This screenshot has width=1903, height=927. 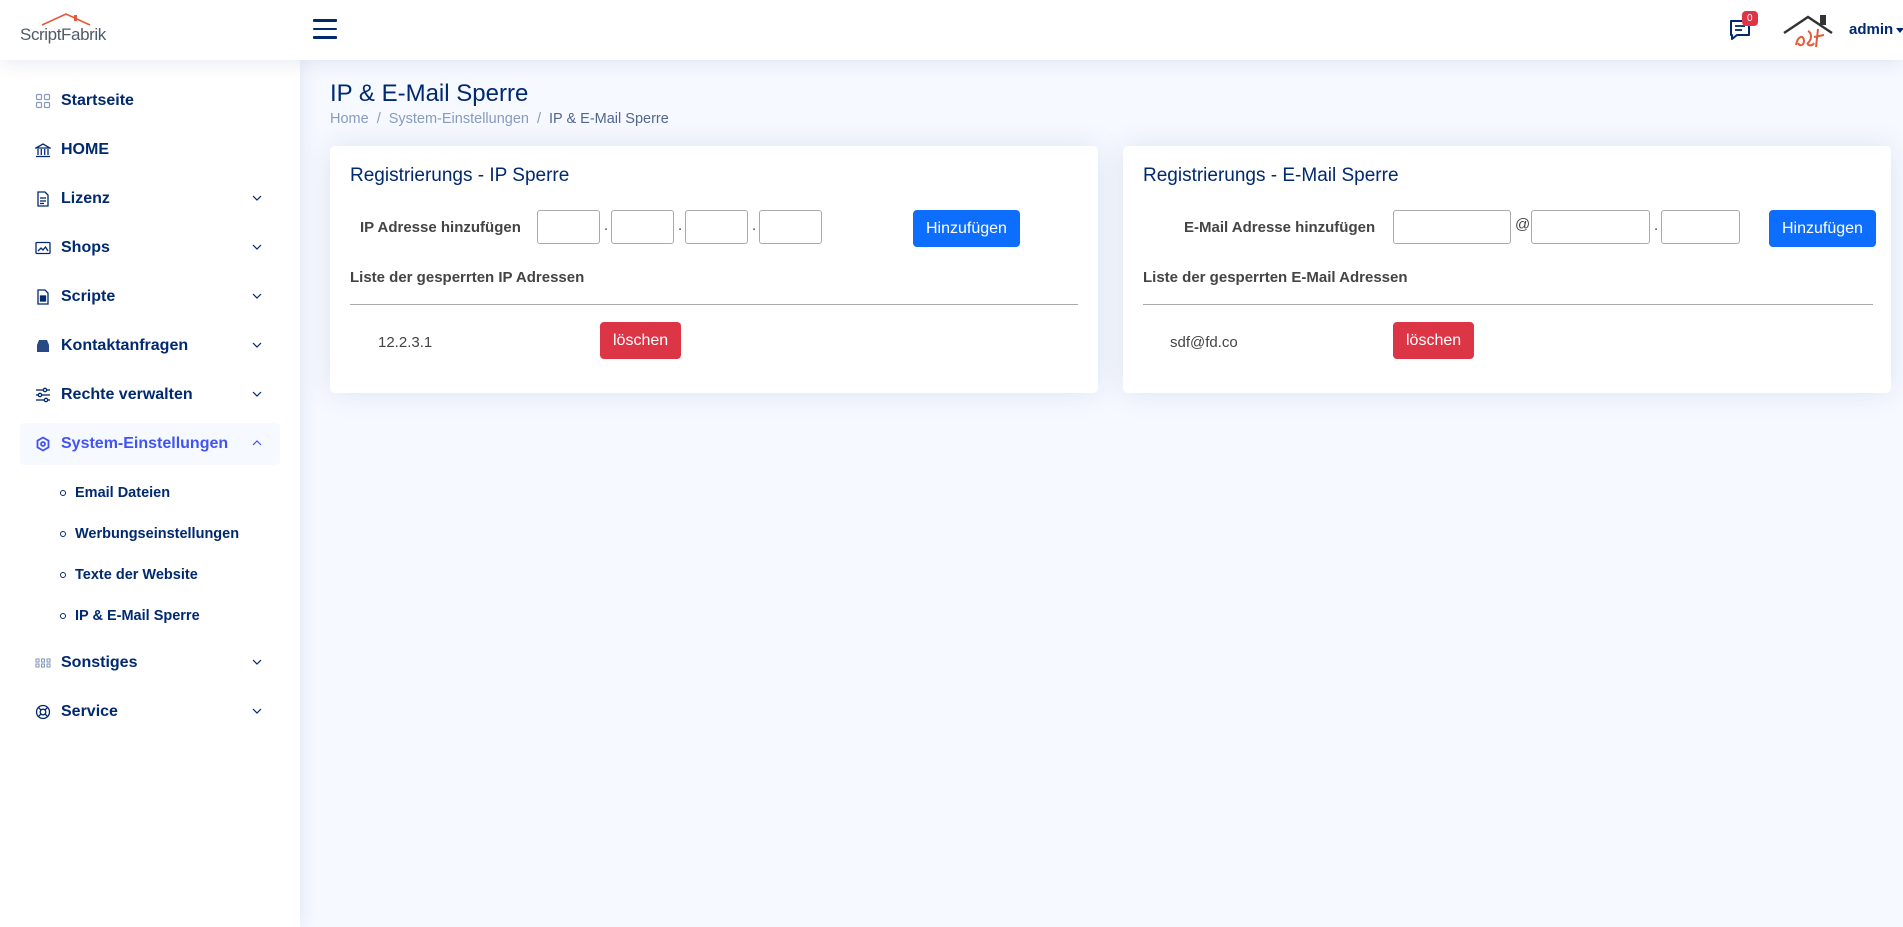 What do you see at coordinates (43, 346) in the screenshot?
I see `inbox-icon` at bounding box center [43, 346].